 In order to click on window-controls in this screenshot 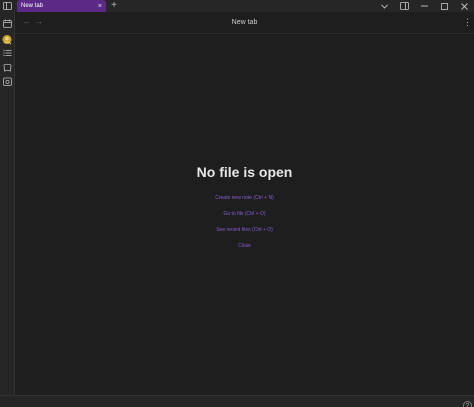, I will do `click(424, 6)`.